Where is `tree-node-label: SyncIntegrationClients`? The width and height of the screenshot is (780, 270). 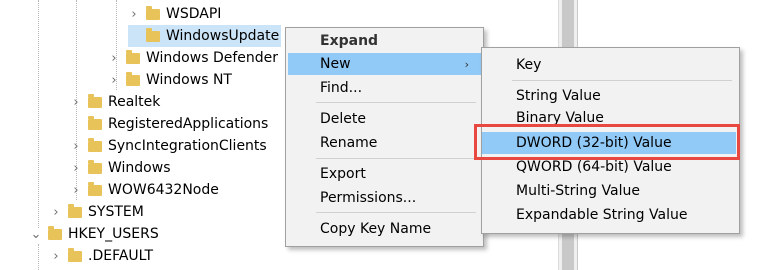 tree-node-label: SyncIntegrationClients is located at coordinates (187, 146).